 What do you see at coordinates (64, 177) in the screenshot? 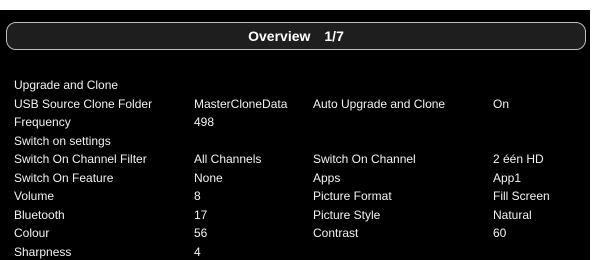
I see `setting-label: Switch On Feature` at bounding box center [64, 177].